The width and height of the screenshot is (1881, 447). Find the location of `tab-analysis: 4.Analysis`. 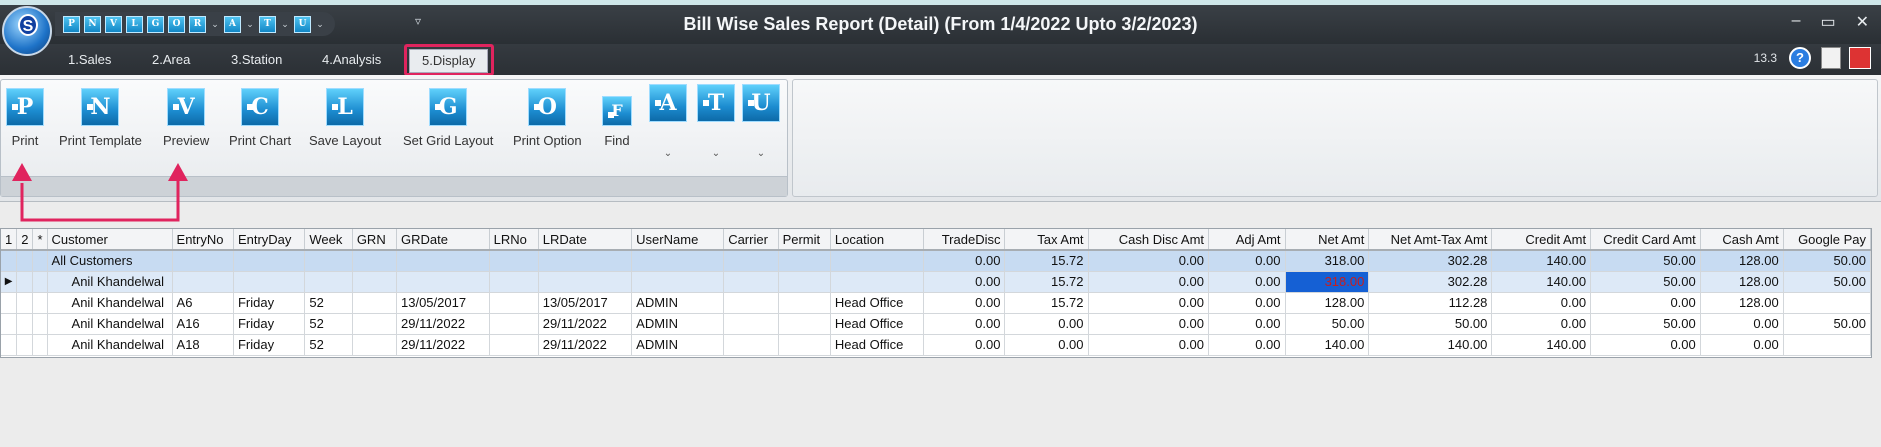

tab-analysis: 4.Analysis is located at coordinates (351, 61).